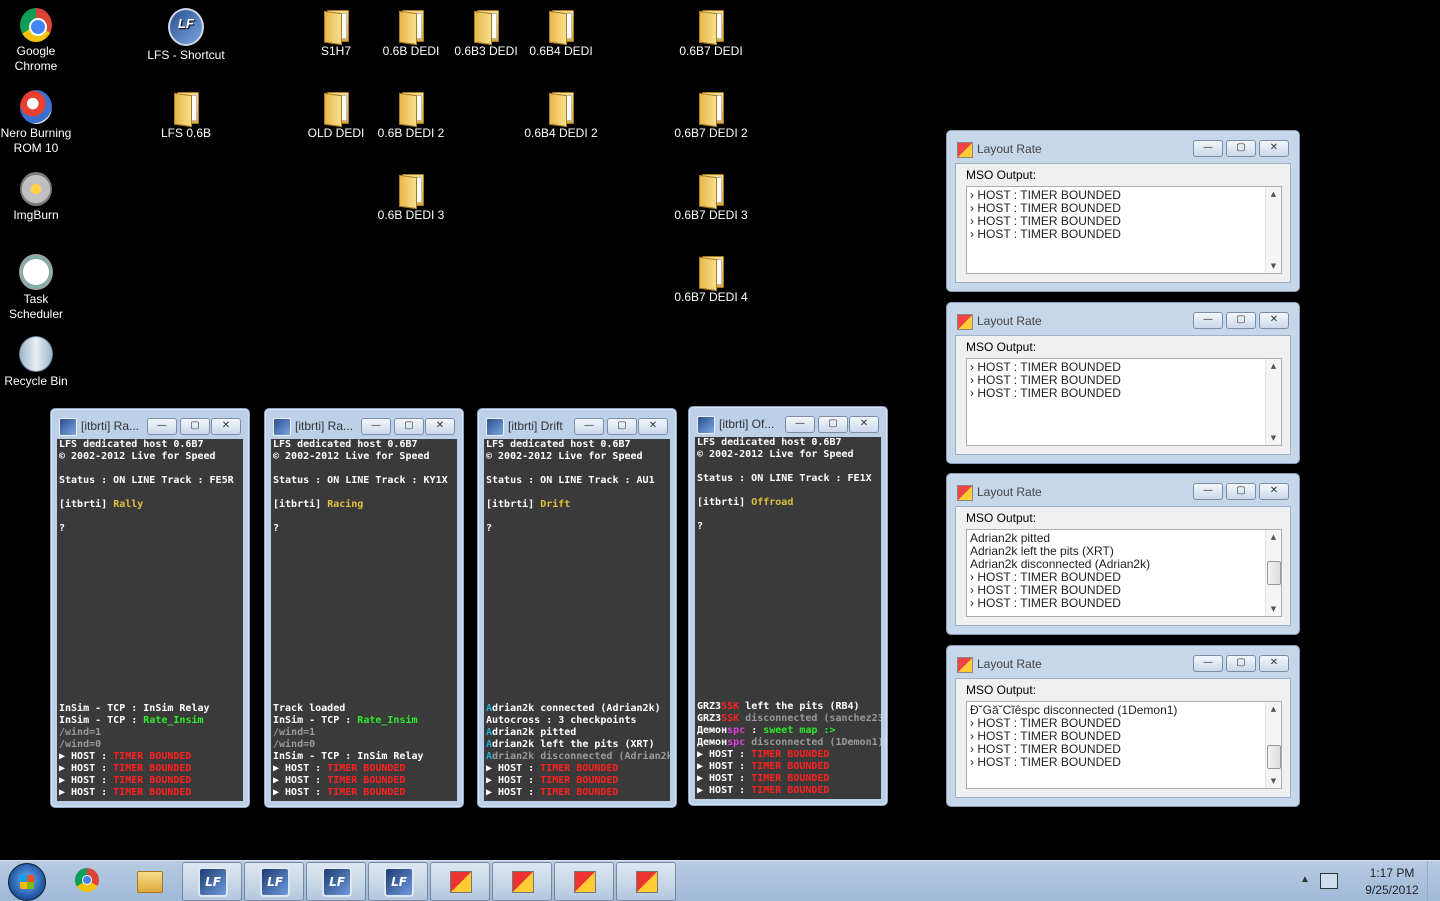 The height and width of the screenshot is (901, 1440). Describe the element at coordinates (1329, 881) in the screenshot. I see `network-icon` at that location.